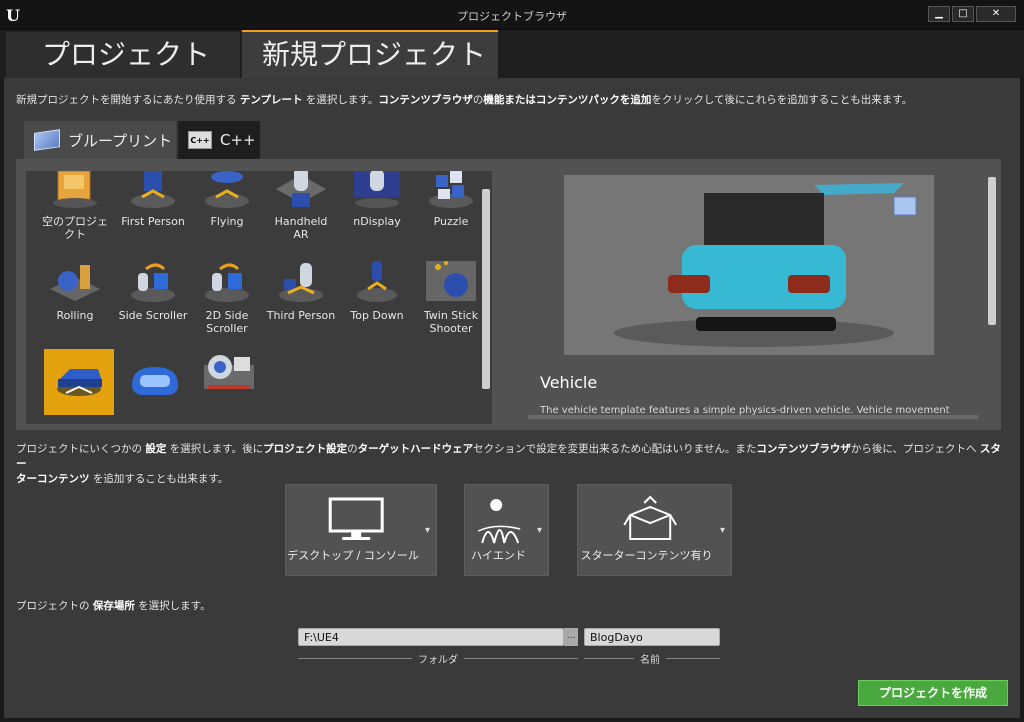 This screenshot has height=722, width=1024. I want to click on template-twin-stick-shooter: Twin Stick Shooter, so click(451, 296).